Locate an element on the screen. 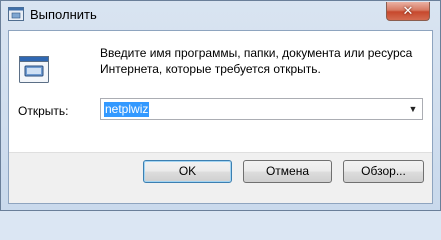  run-program-icon is located at coordinates (34, 69).